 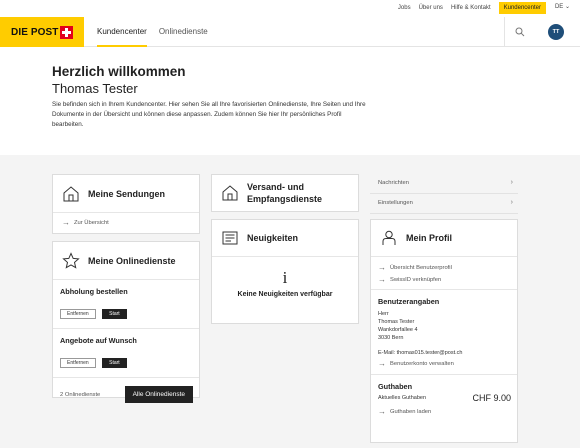 I want to click on guthaben-label: Aktuelles Guthaben, so click(x=402, y=398).